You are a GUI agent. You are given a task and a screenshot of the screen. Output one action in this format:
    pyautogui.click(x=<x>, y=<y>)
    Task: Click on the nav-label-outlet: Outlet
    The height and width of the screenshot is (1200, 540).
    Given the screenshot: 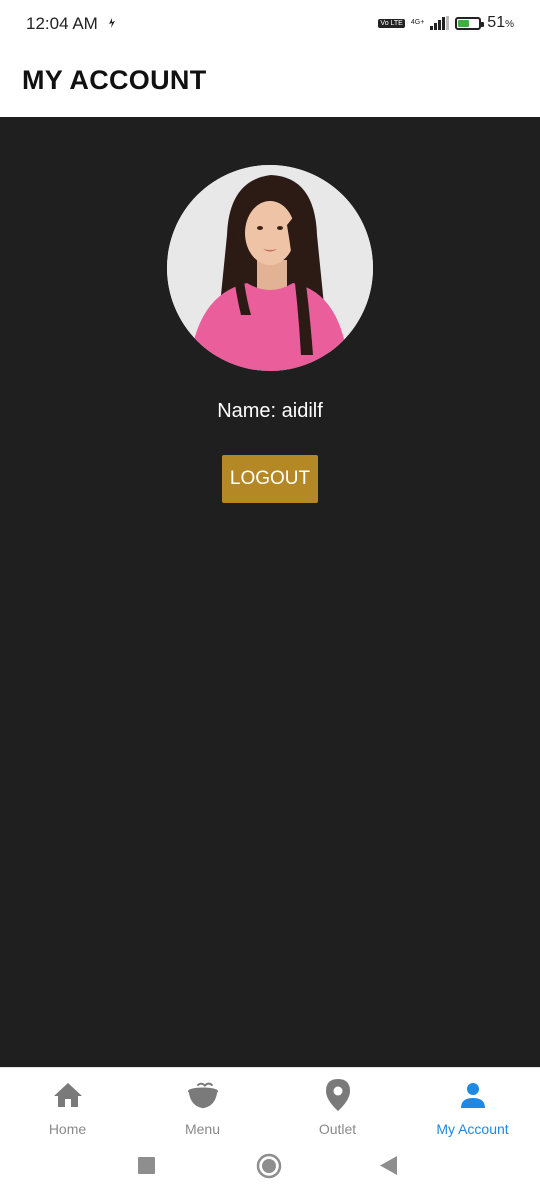 What is the action you would take?
    pyautogui.click(x=337, y=1129)
    